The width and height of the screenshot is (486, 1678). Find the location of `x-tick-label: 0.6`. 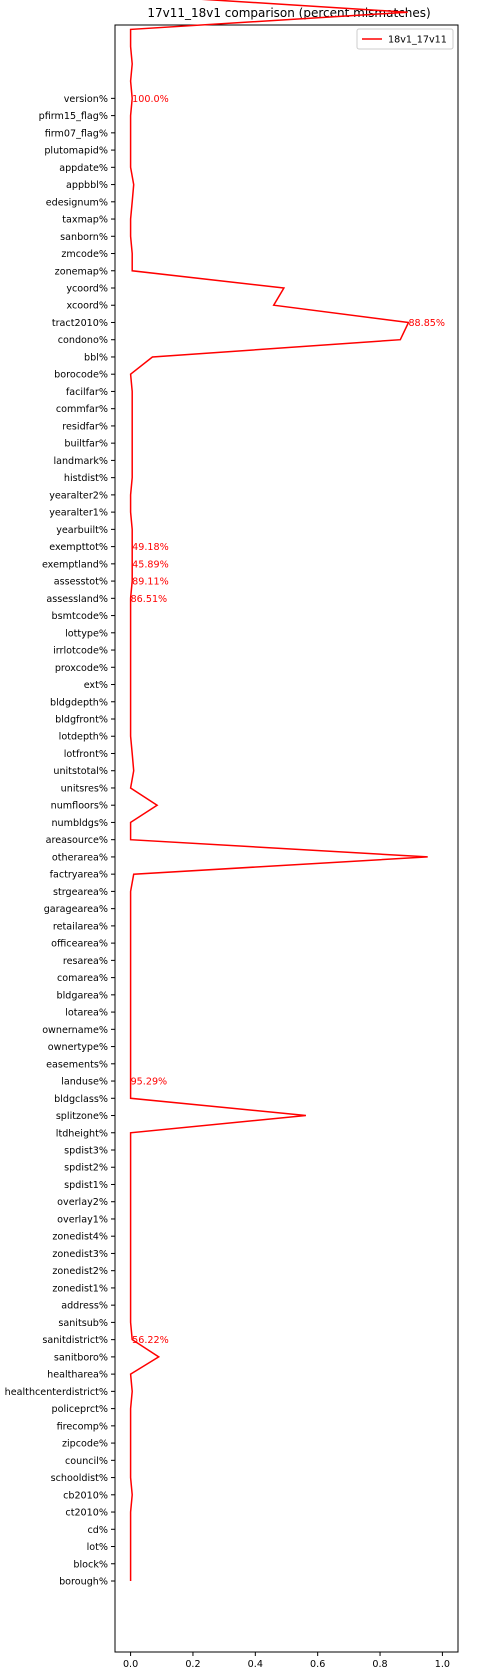

x-tick-label: 0.6 is located at coordinates (317, 1664).